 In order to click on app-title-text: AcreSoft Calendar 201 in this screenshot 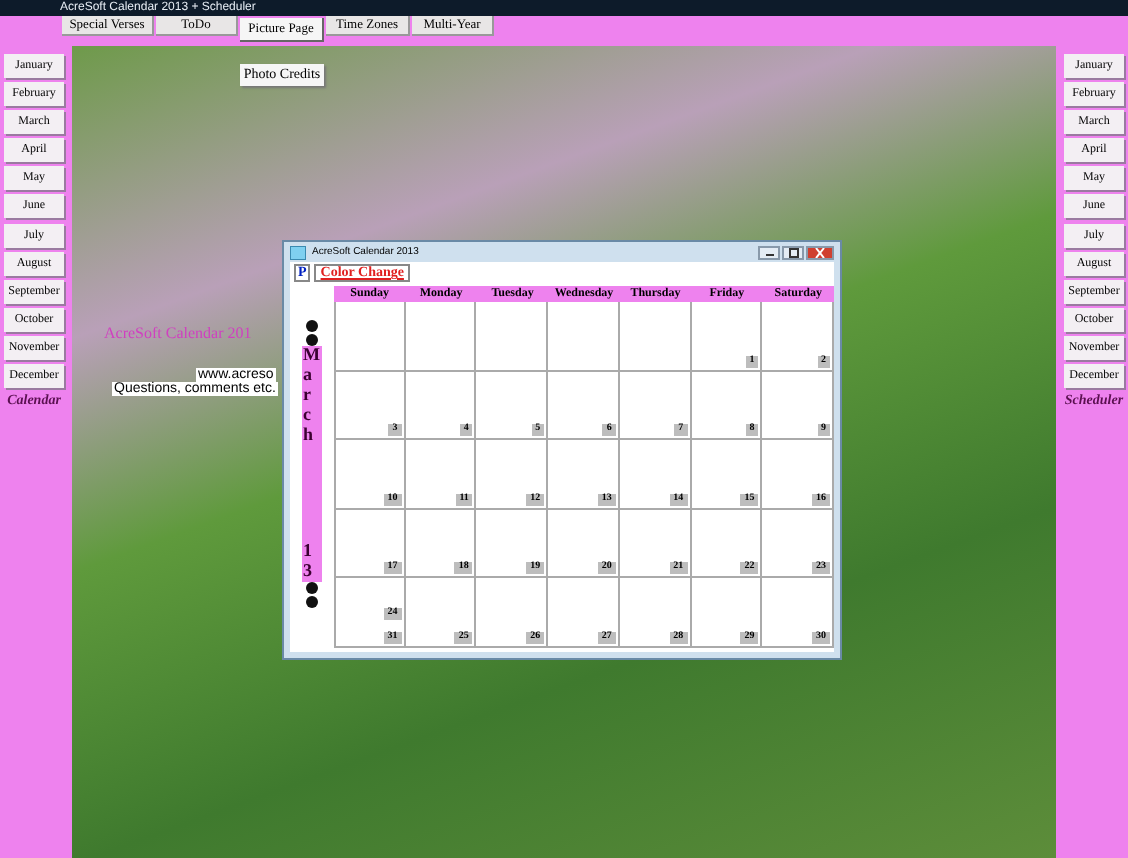, I will do `click(178, 333)`.